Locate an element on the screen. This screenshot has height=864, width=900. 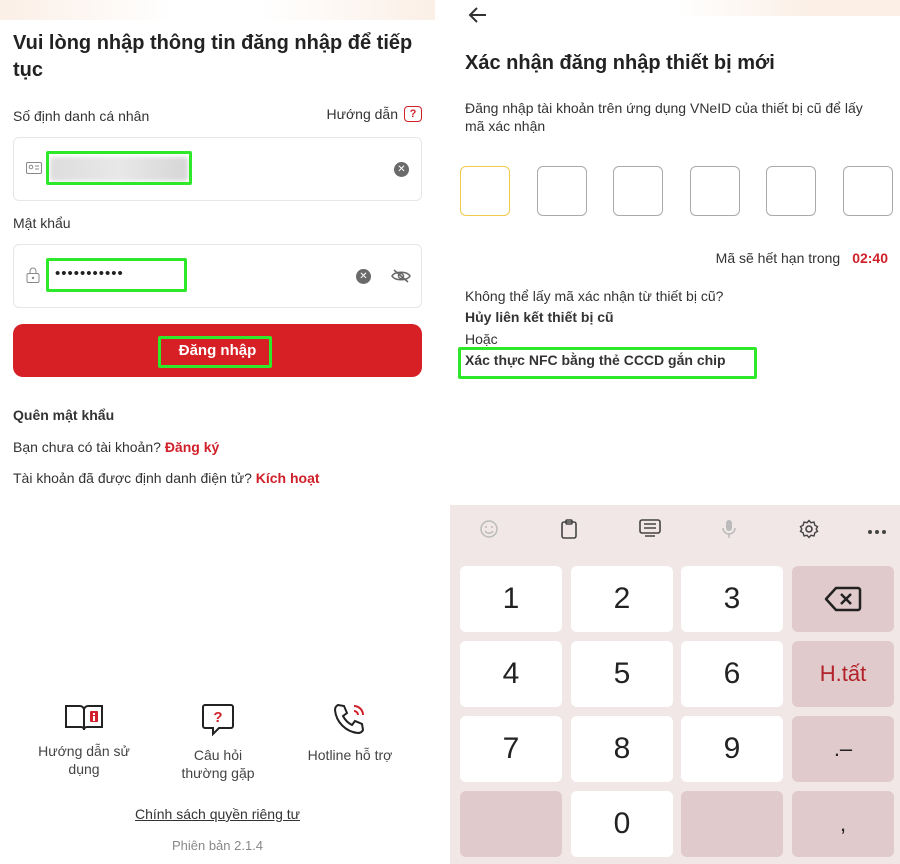
user-guide-item: Hướng dẫn sử dụng is located at coordinates (84, 740).